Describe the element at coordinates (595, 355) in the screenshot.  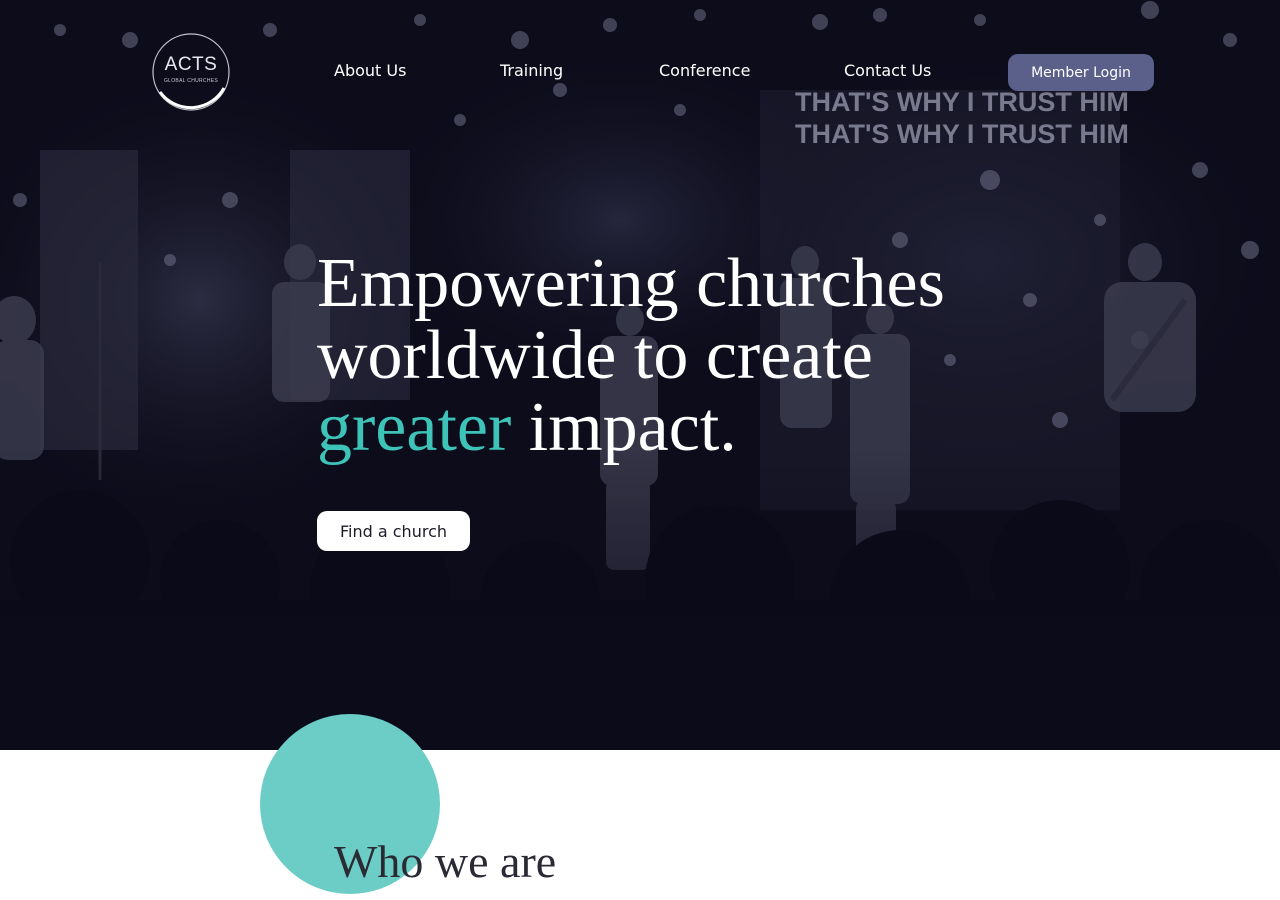
I see `hero-title-line2: worldwide to create` at that location.